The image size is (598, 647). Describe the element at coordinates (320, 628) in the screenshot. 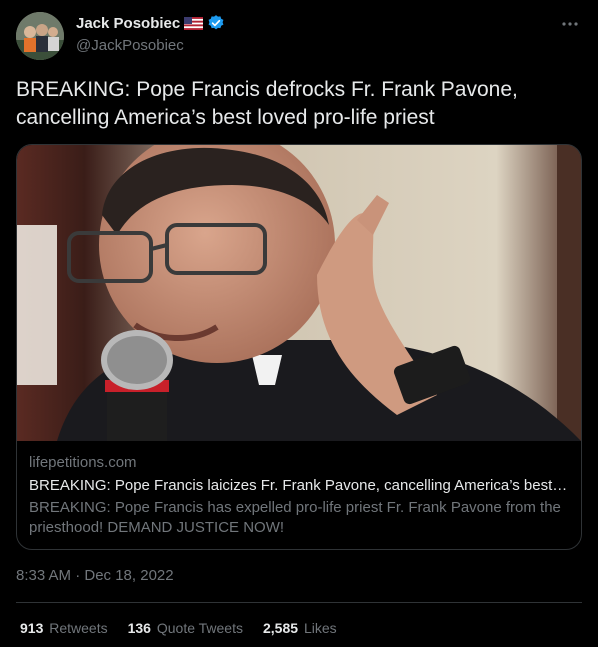

I see `likes-label: Likes` at that location.